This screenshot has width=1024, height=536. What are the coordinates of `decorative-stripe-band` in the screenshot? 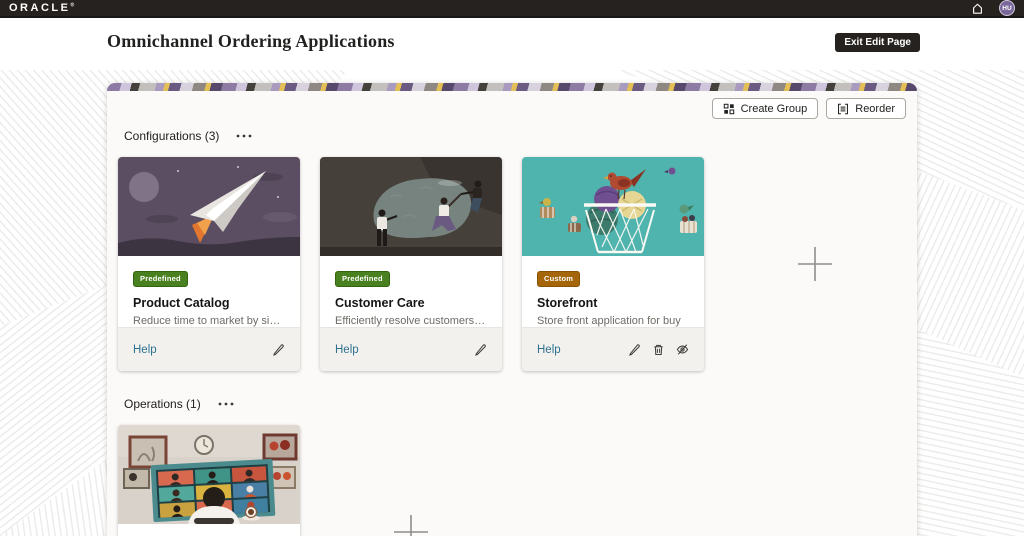 It's located at (512, 87).